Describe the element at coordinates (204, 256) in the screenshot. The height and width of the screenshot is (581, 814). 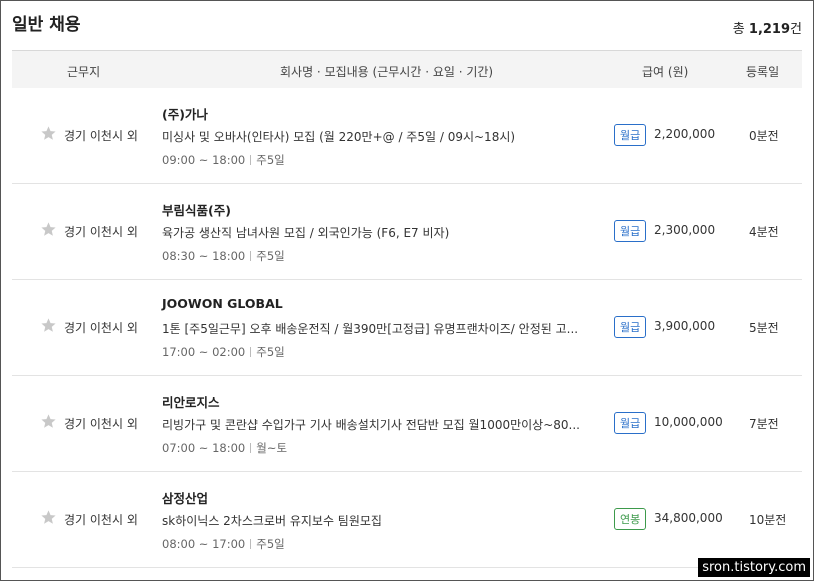
I see `work-hours: 08:30 ~ 18:00` at that location.